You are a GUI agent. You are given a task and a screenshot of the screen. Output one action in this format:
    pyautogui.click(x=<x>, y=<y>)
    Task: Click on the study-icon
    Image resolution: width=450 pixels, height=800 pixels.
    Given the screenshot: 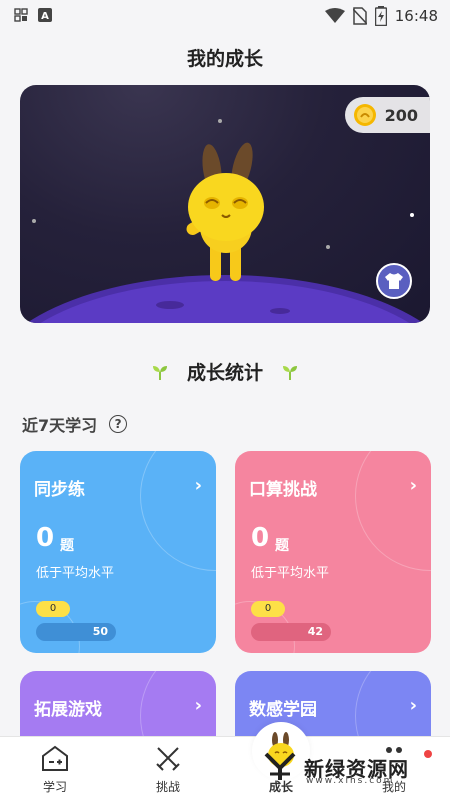 What is the action you would take?
    pyautogui.click(x=55, y=758)
    